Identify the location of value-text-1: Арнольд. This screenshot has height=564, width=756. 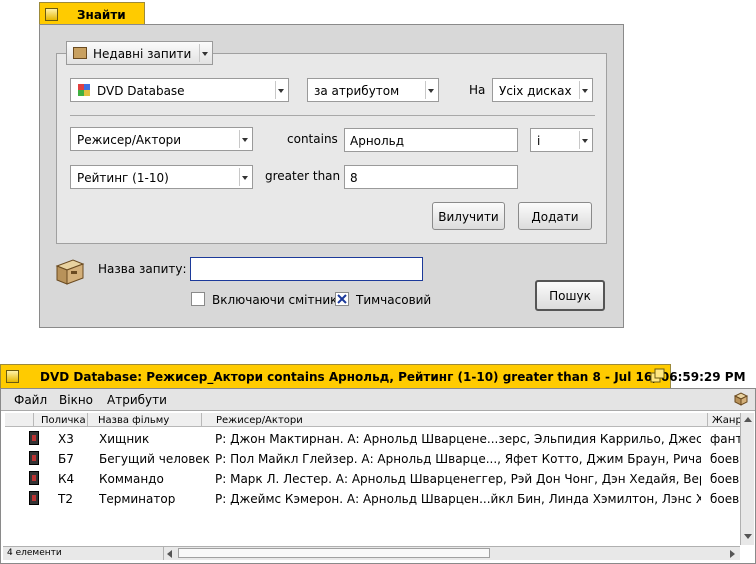
(377, 141).